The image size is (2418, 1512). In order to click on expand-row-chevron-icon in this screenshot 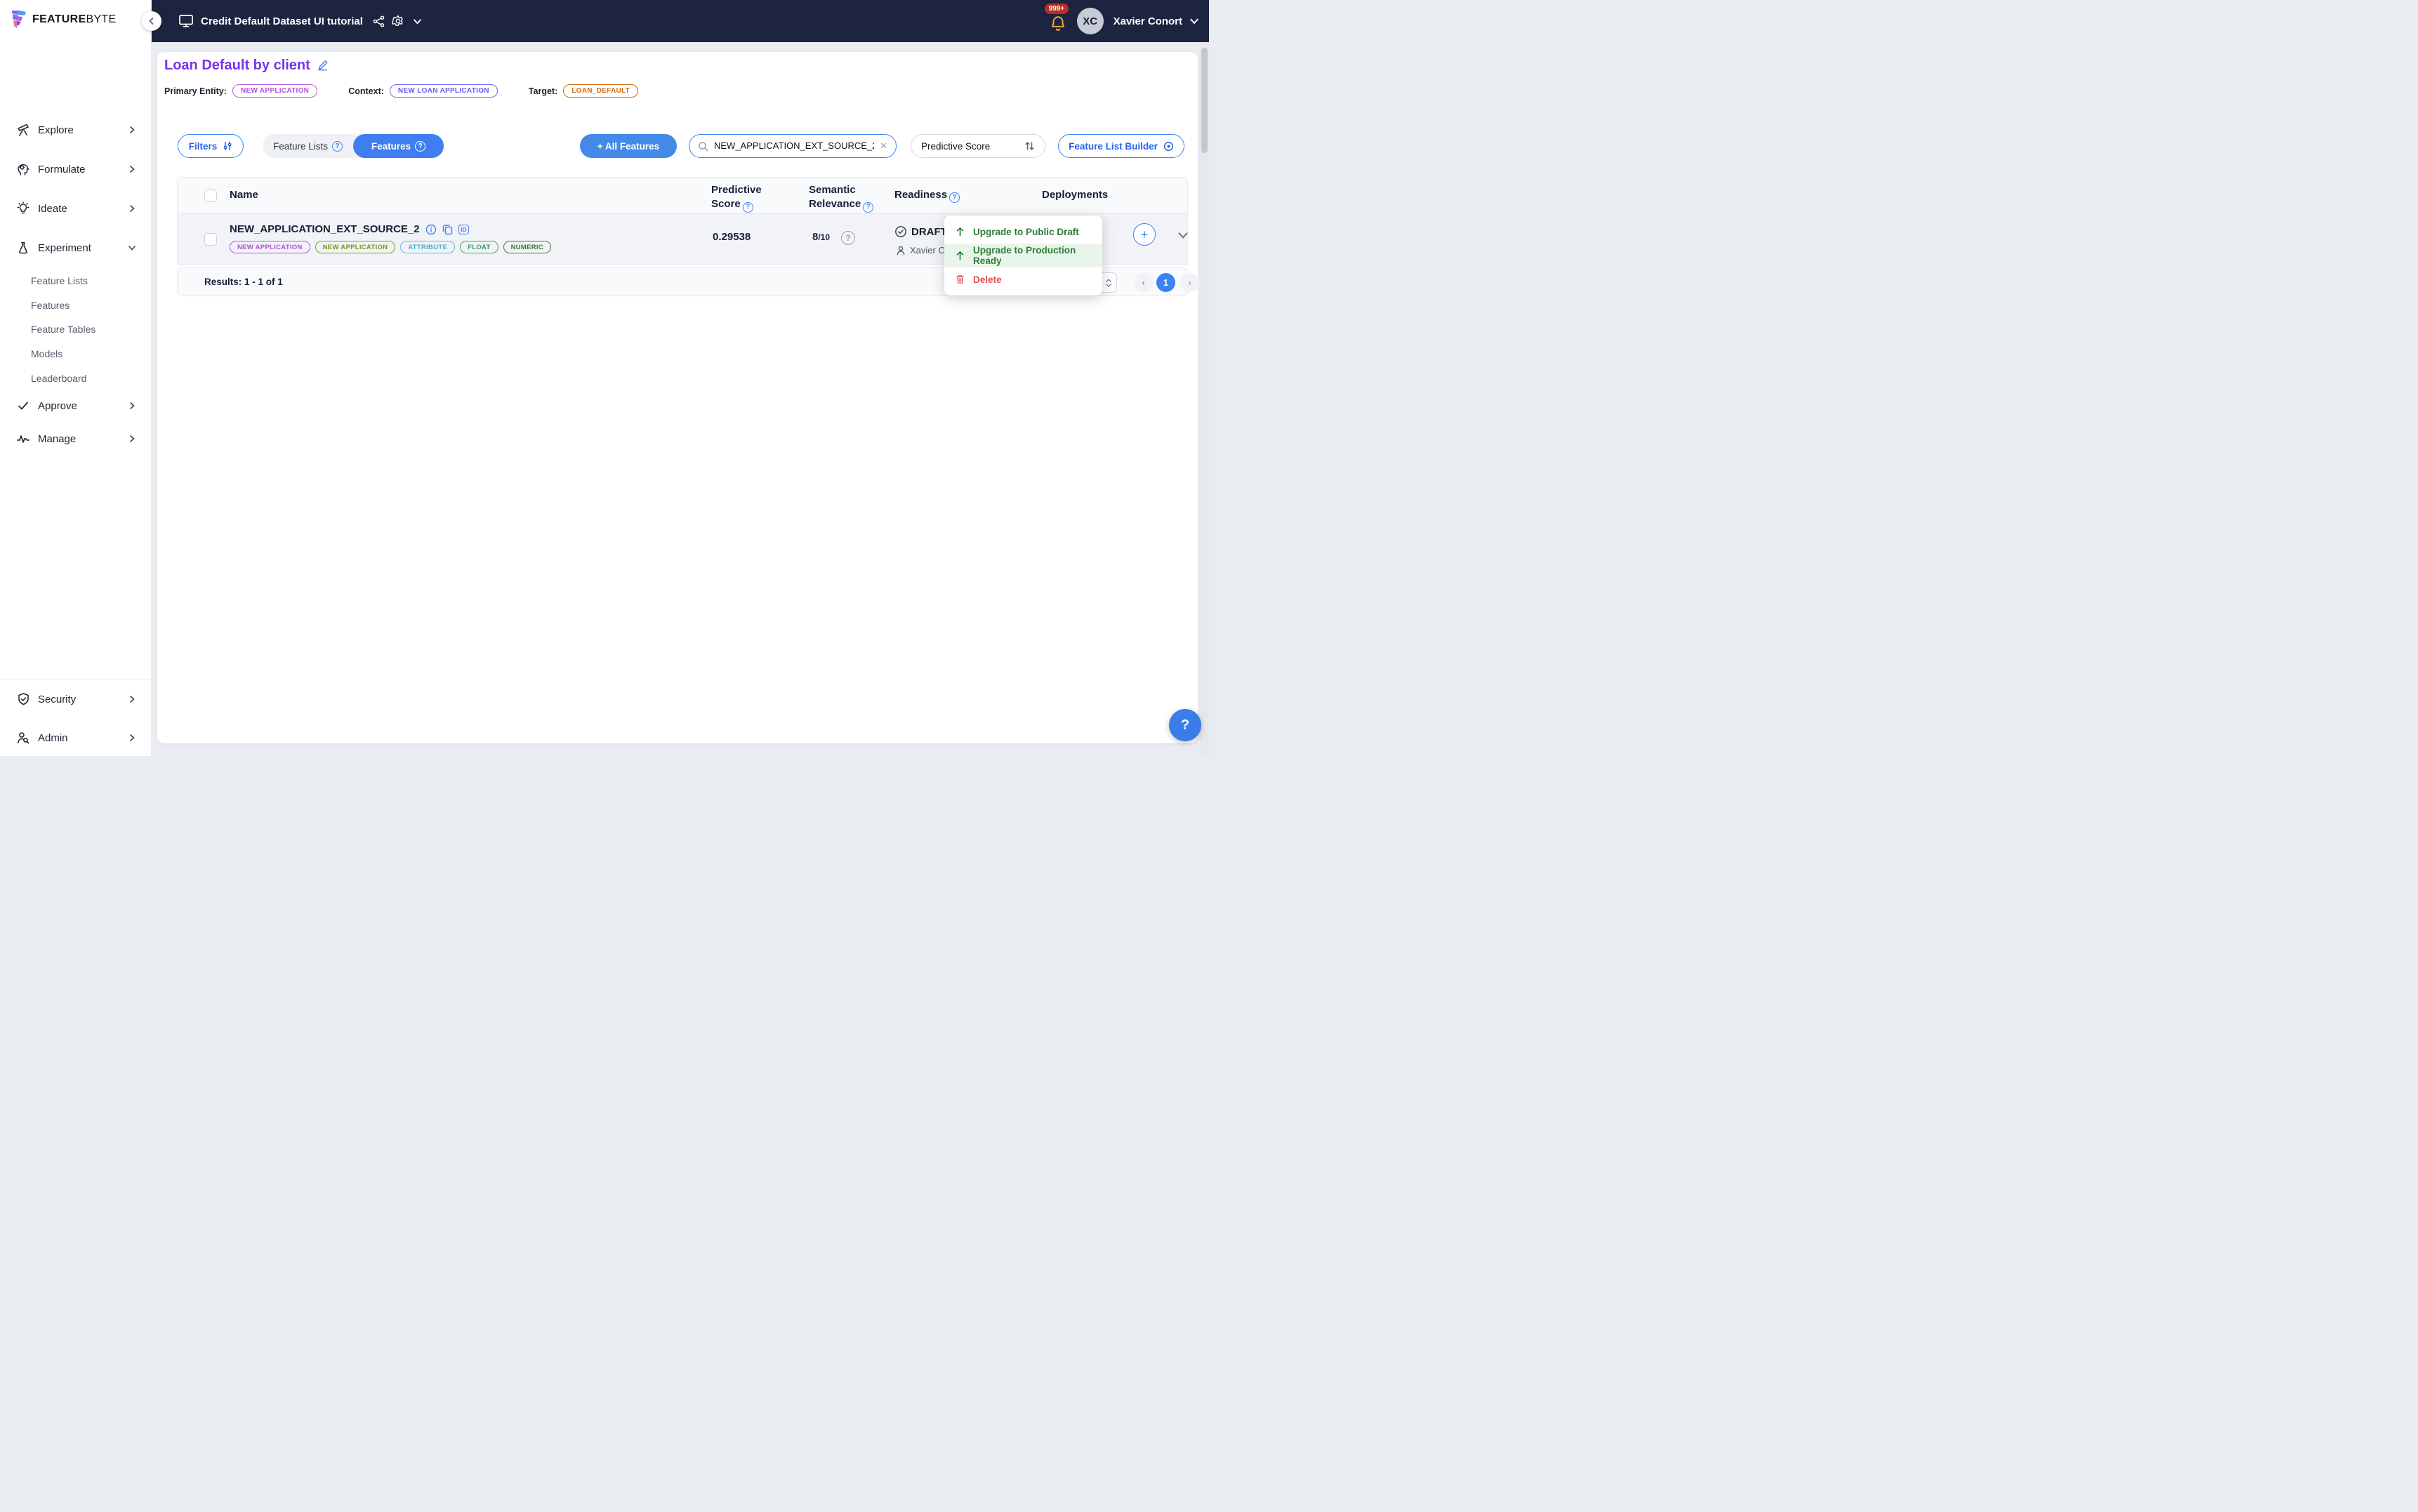, I will do `click(1183, 235)`.